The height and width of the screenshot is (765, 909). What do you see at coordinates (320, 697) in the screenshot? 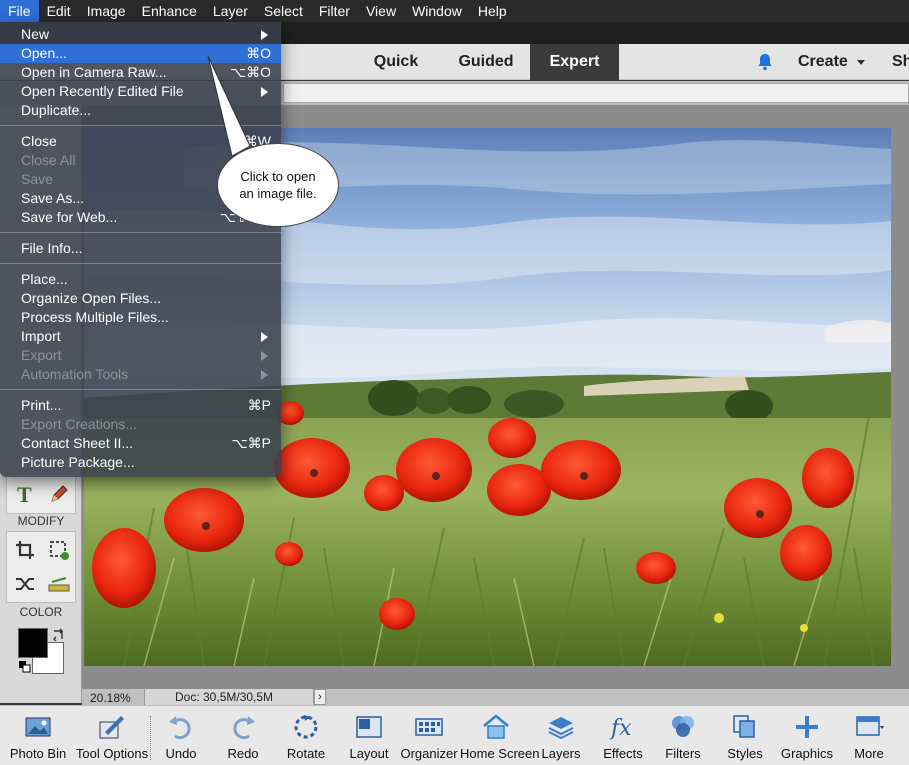
I see `status-menu-button: ›` at bounding box center [320, 697].